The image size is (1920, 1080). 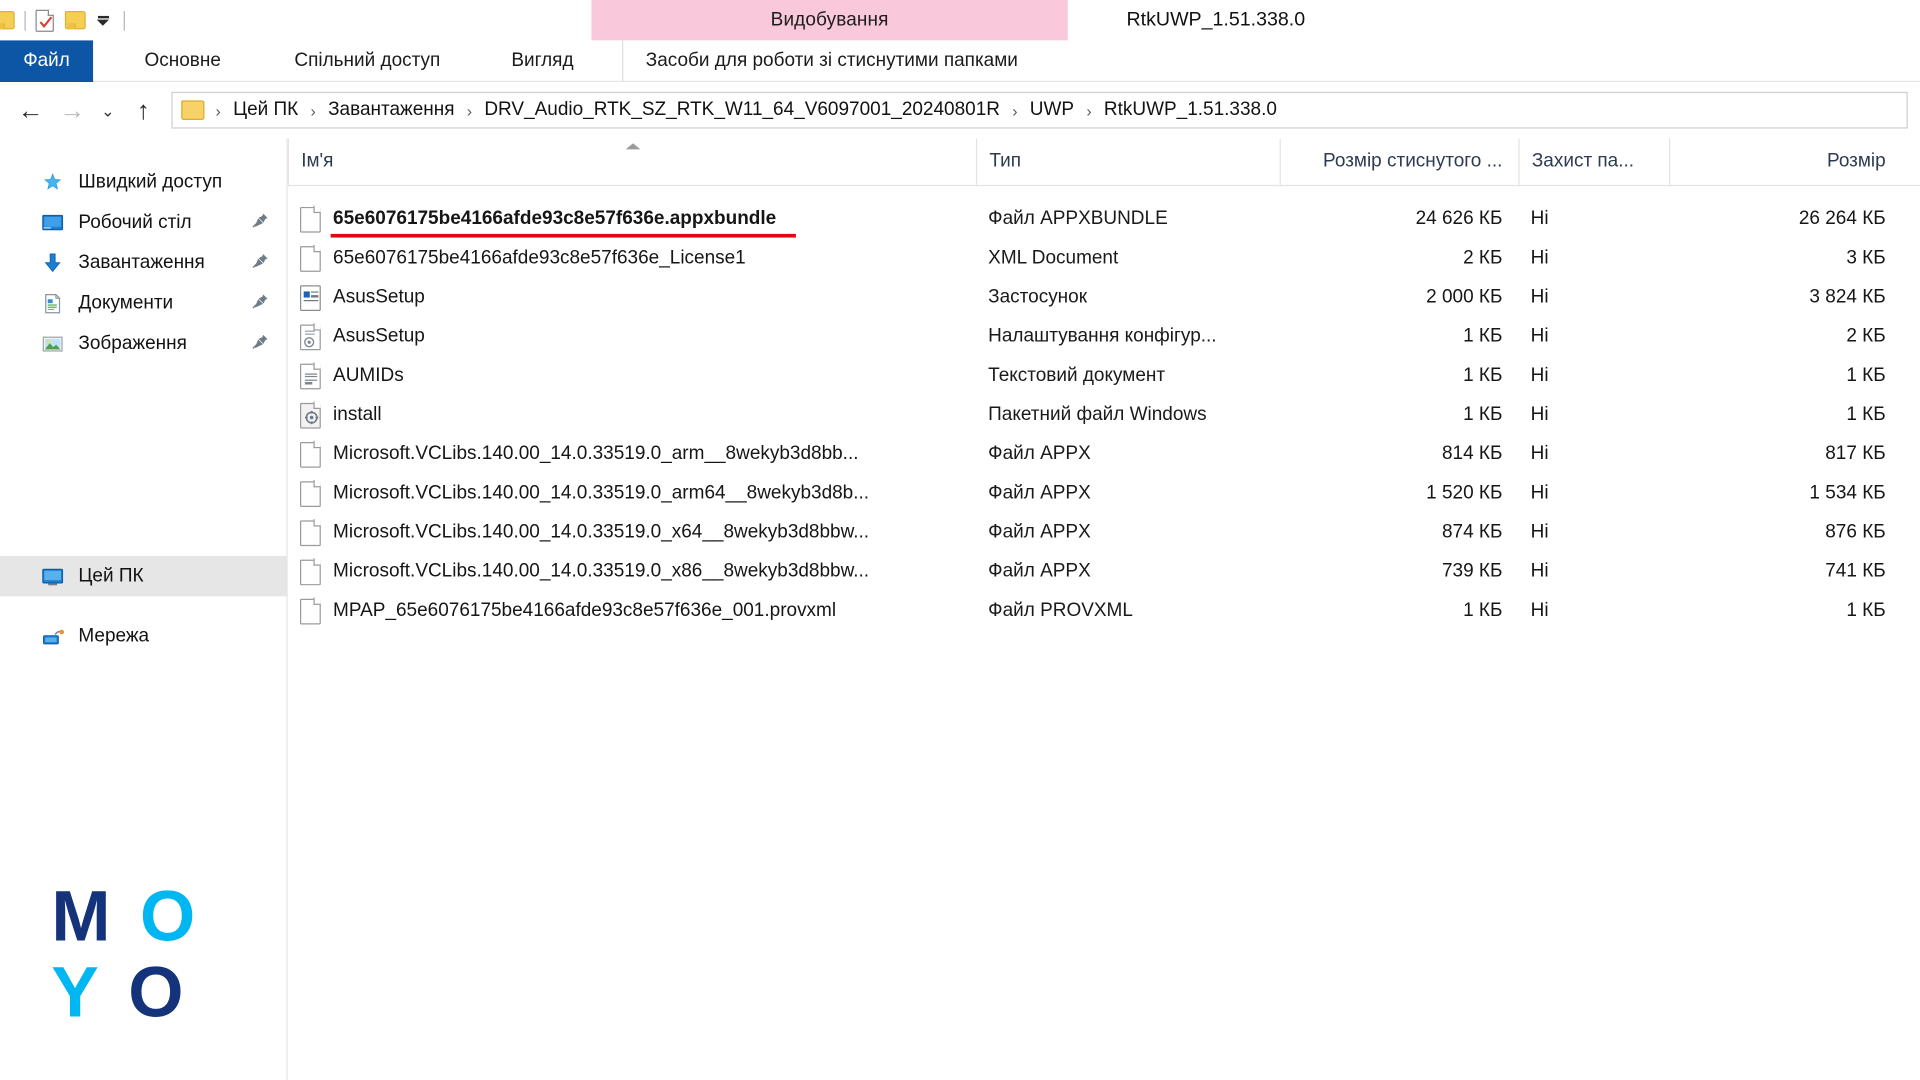 I want to click on recent-locations-button: ⌄, so click(x=107, y=110).